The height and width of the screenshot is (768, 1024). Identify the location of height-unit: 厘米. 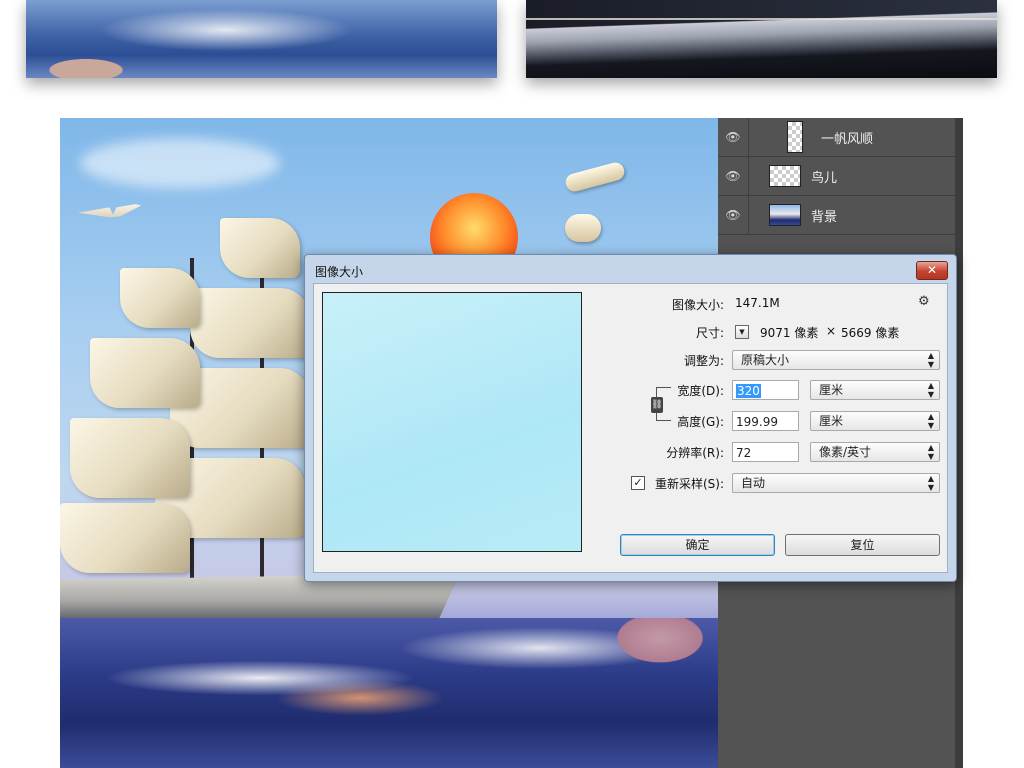
(831, 421).